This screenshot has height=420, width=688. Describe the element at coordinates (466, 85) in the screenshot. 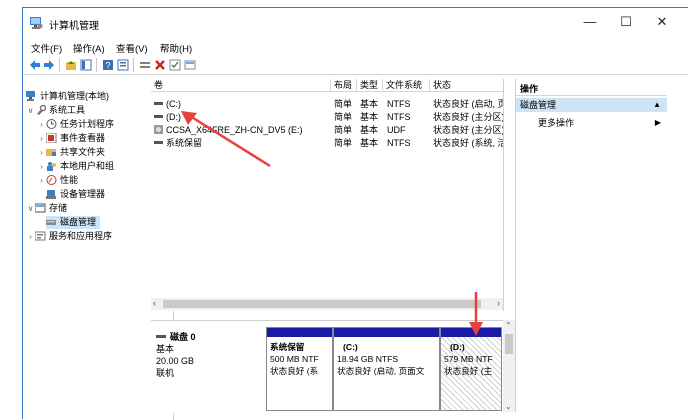

I see `column-header-status: 状态` at that location.